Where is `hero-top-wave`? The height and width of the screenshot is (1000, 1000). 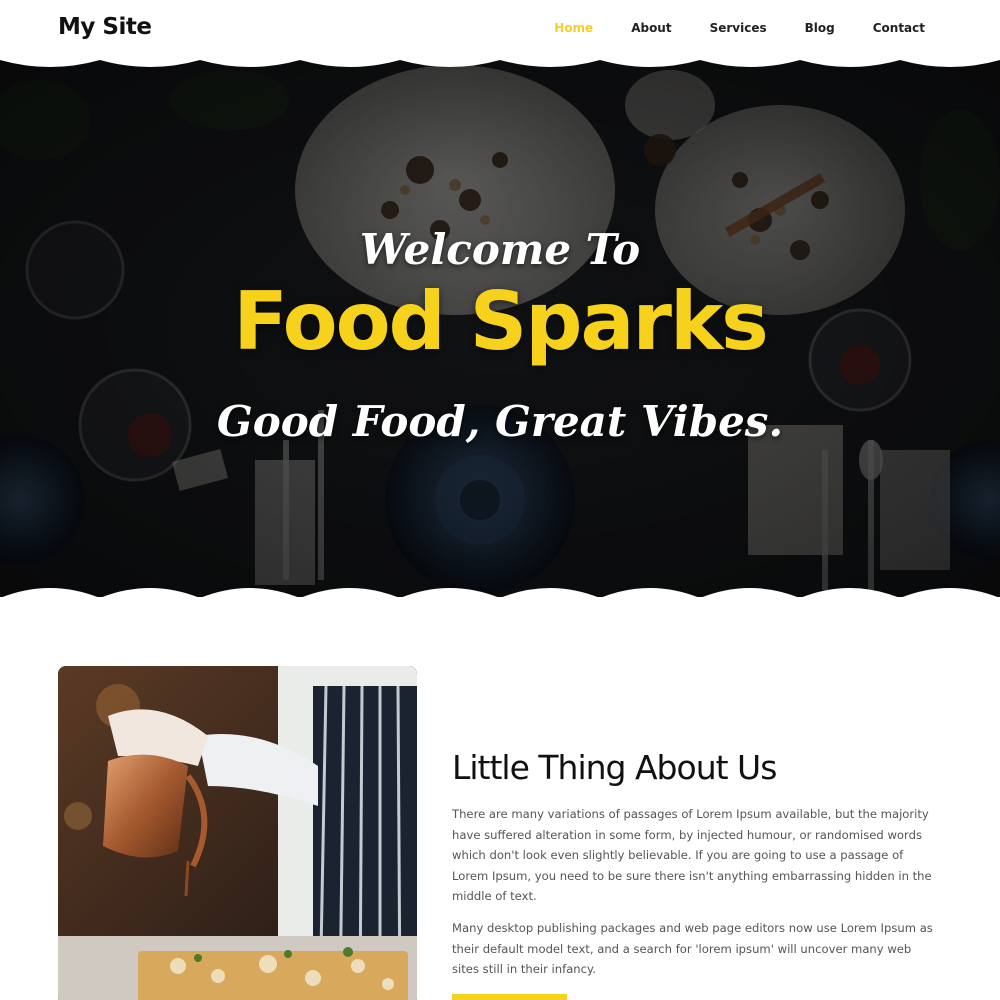 hero-top-wave is located at coordinates (500, 62).